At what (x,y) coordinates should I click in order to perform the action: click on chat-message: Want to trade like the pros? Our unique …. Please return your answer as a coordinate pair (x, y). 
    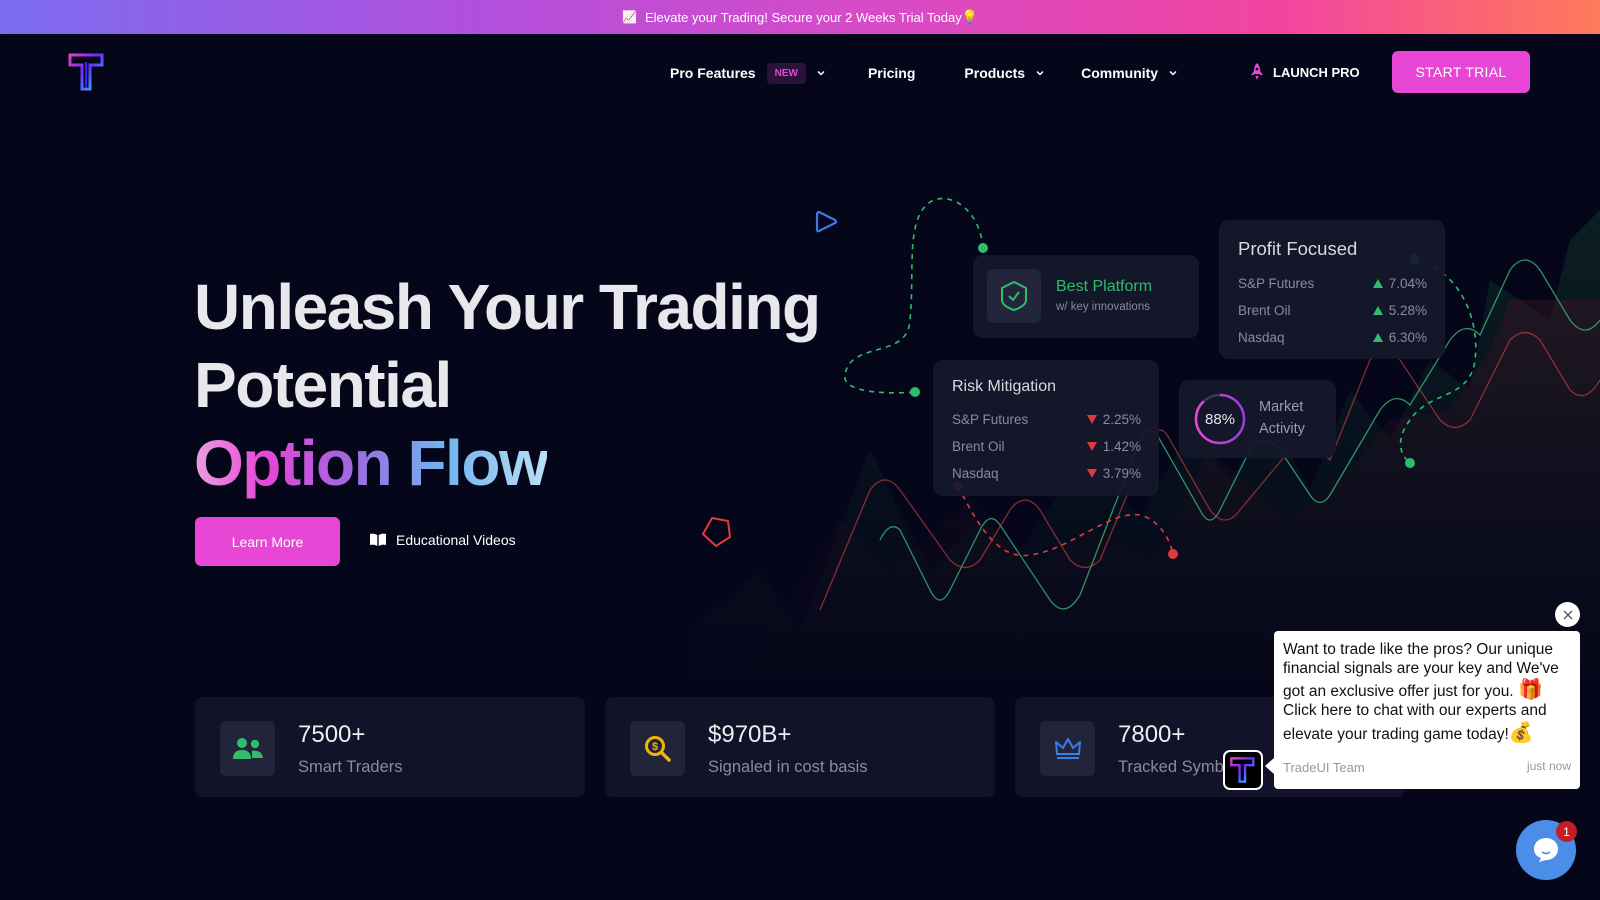
    Looking at the image, I should click on (1427, 693).